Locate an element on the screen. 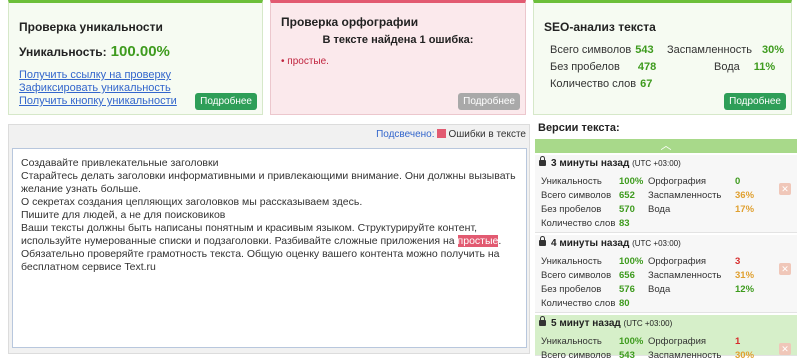 Image resolution: width=800 pixels, height=361 pixels. seo-water-row: Вода 11% is located at coordinates (744, 67).